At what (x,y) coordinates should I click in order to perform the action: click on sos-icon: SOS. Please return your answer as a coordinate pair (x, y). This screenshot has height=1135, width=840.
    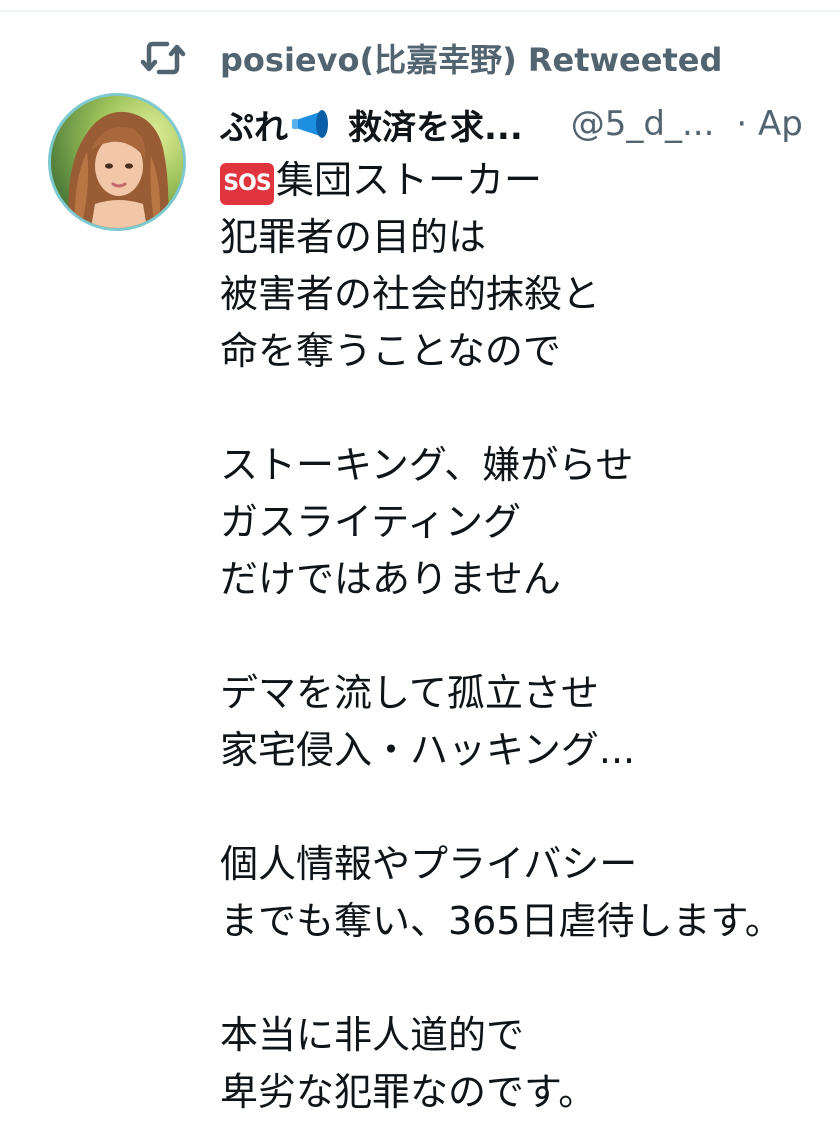
    Looking at the image, I should click on (247, 184).